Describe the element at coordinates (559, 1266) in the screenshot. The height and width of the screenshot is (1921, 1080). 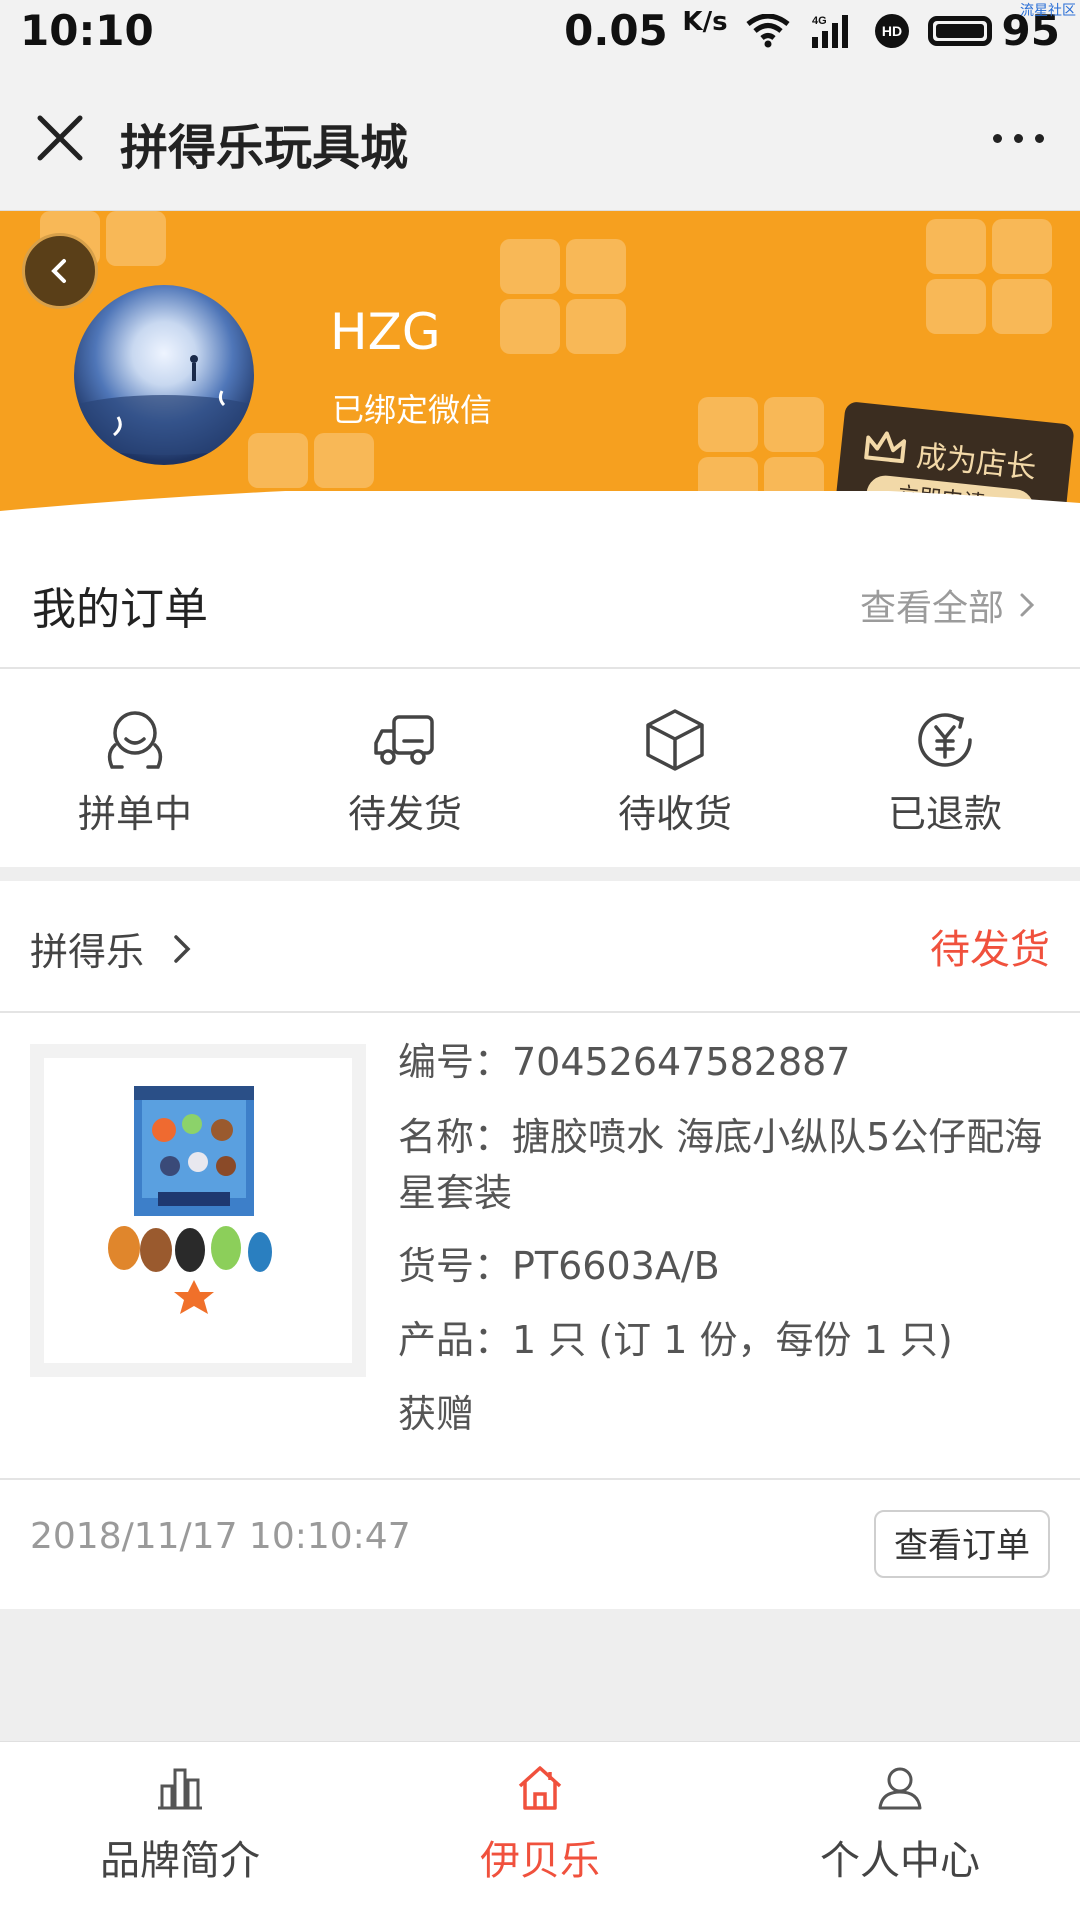
I see `product-sku: 货号：PT6603A/B` at that location.